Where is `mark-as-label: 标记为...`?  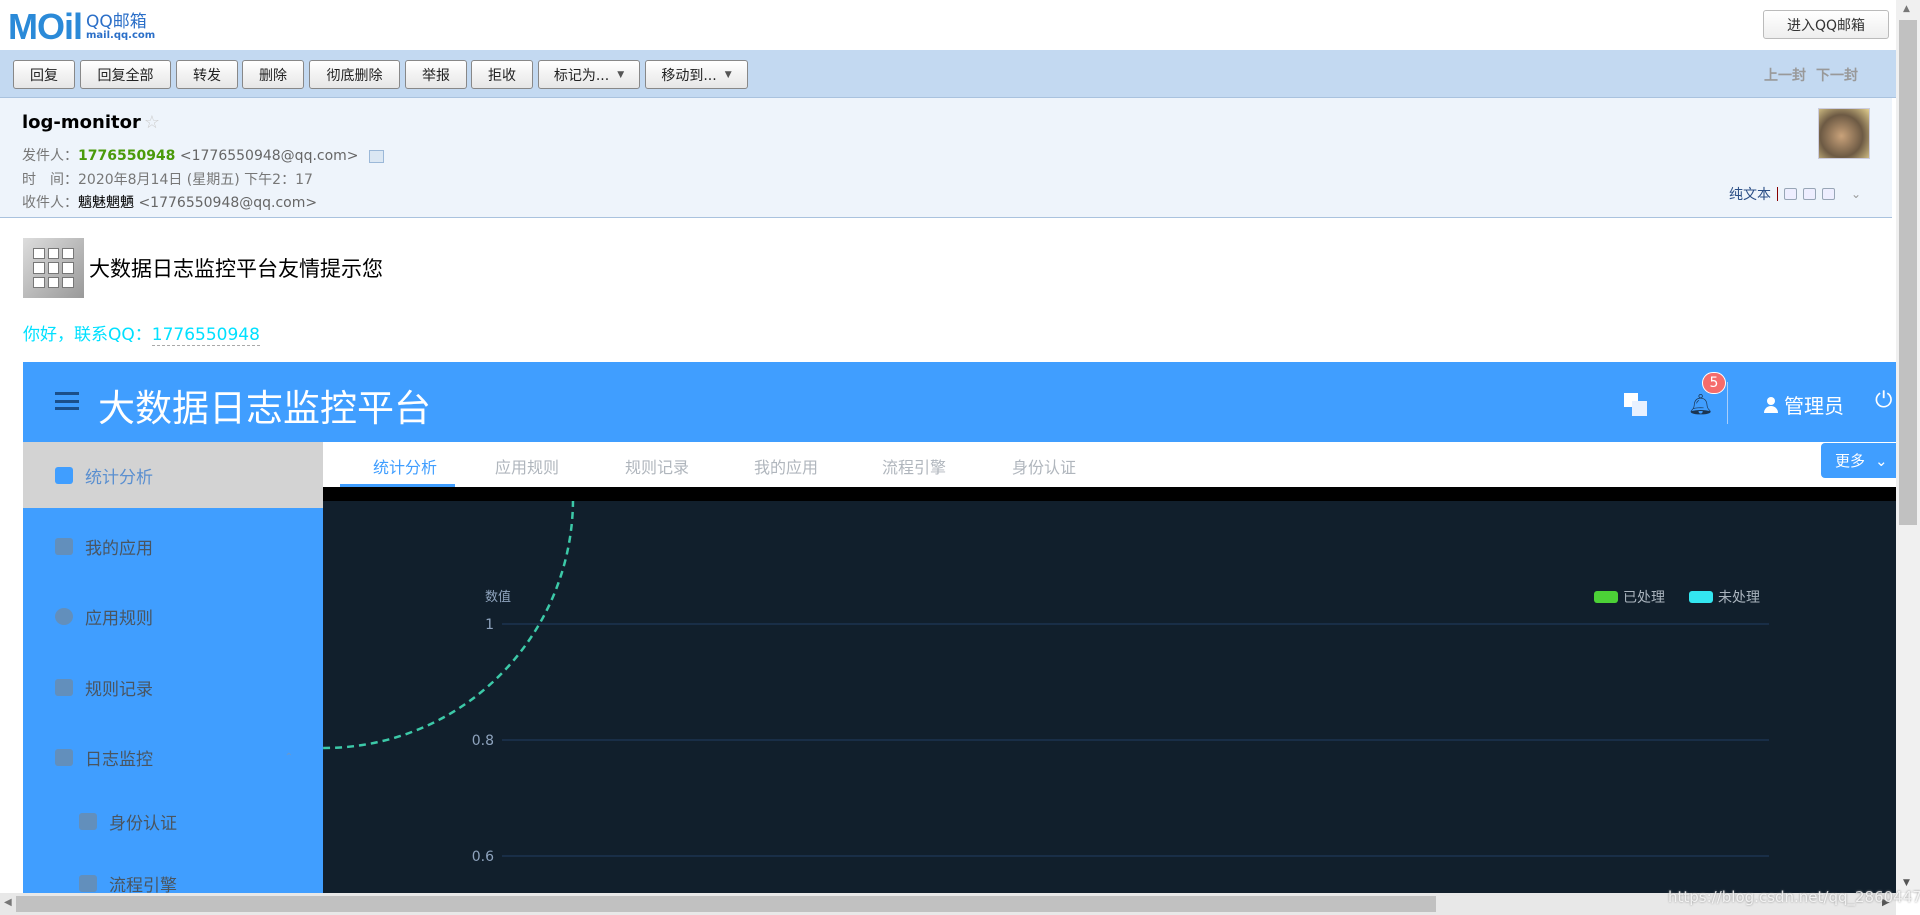
mark-as-label: 标记为... is located at coordinates (581, 75).